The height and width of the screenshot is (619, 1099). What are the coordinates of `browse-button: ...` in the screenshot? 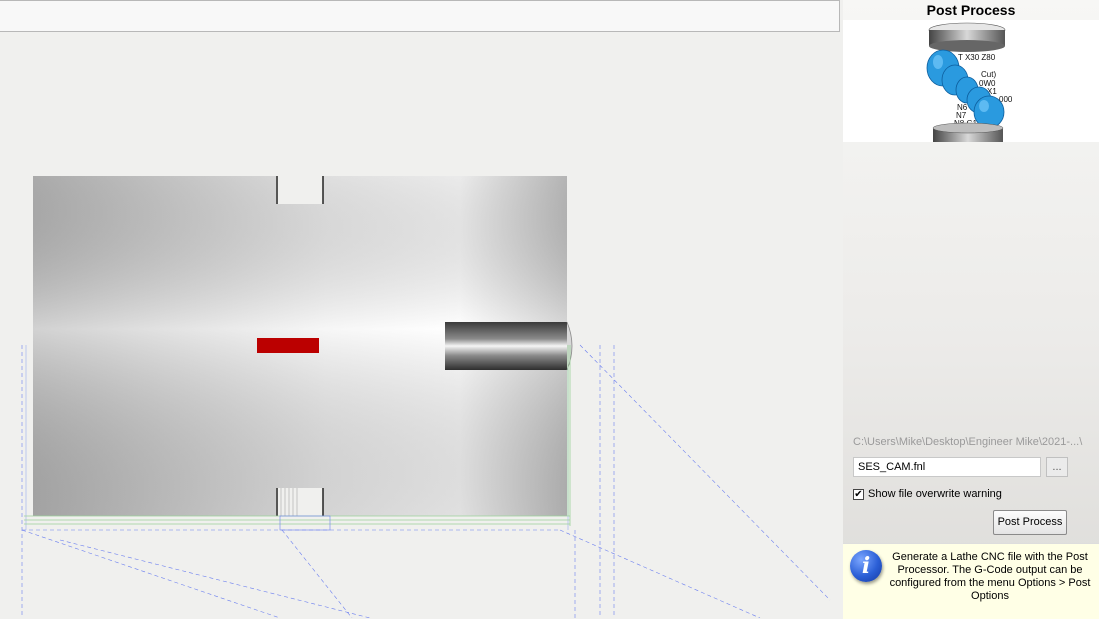 It's located at (1057, 467).